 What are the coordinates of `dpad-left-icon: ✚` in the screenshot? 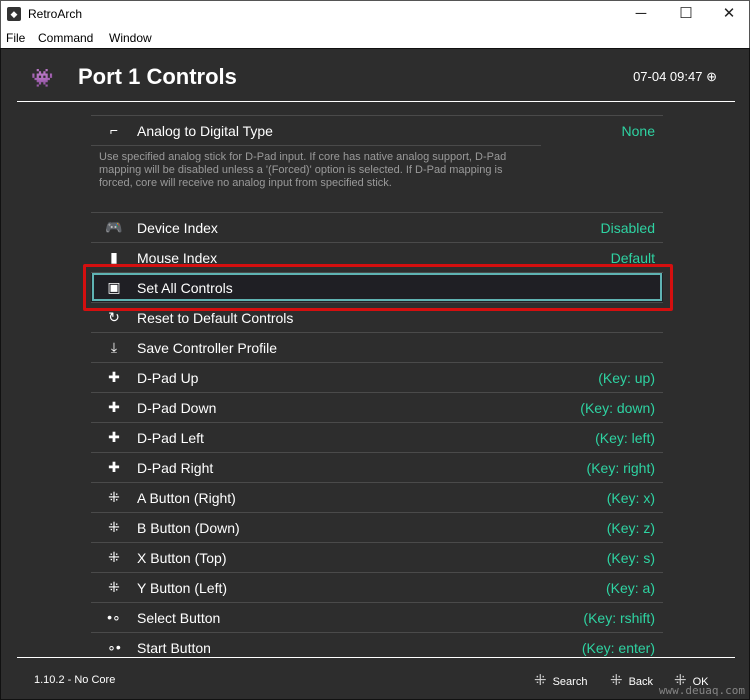 It's located at (114, 437).